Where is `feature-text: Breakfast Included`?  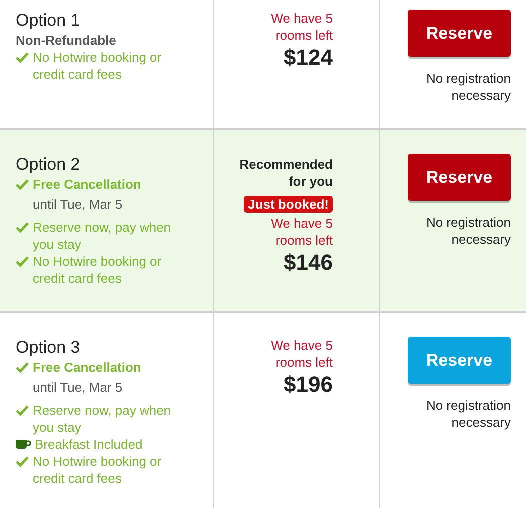 feature-text: Breakfast Included is located at coordinates (89, 444).